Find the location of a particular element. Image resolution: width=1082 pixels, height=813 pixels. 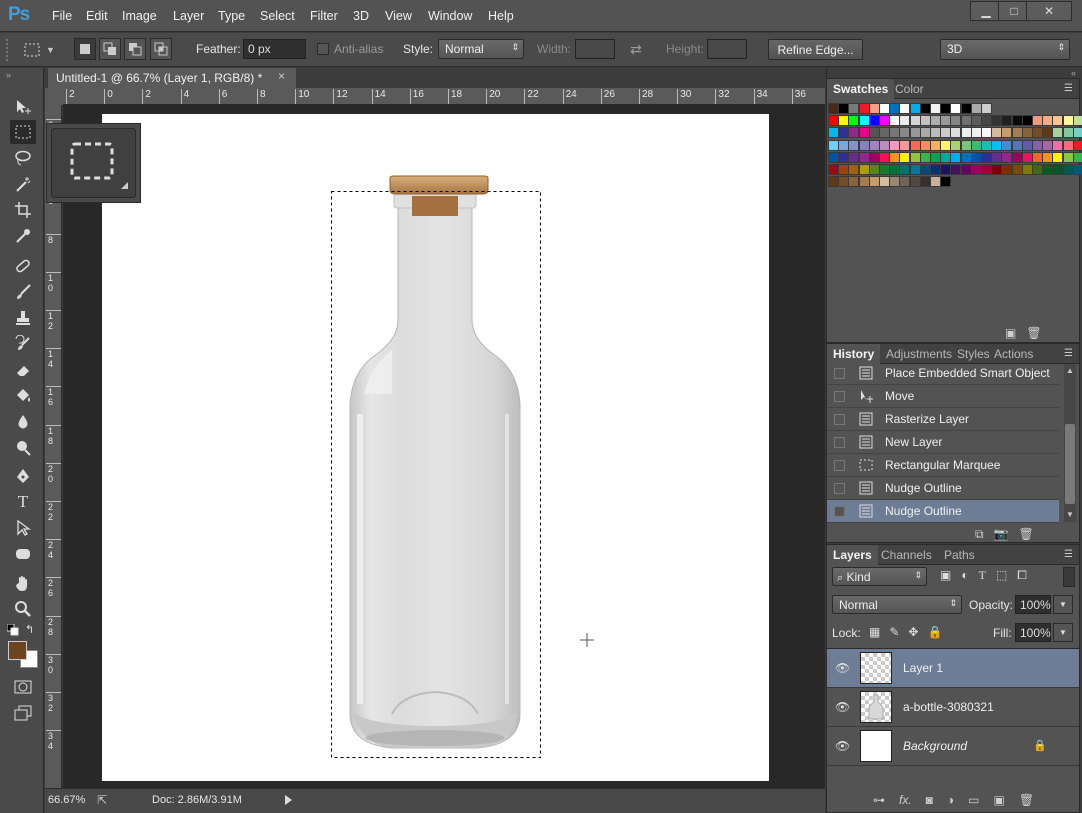

fill-input: 100% is located at coordinates (1033, 632).